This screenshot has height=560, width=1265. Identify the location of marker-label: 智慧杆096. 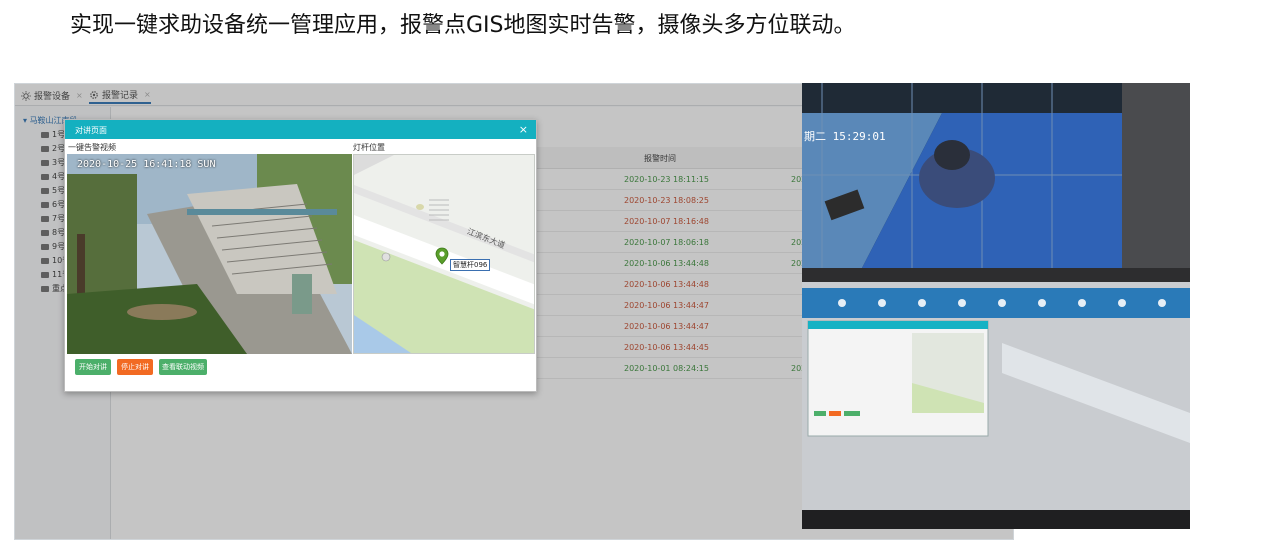
(470, 265).